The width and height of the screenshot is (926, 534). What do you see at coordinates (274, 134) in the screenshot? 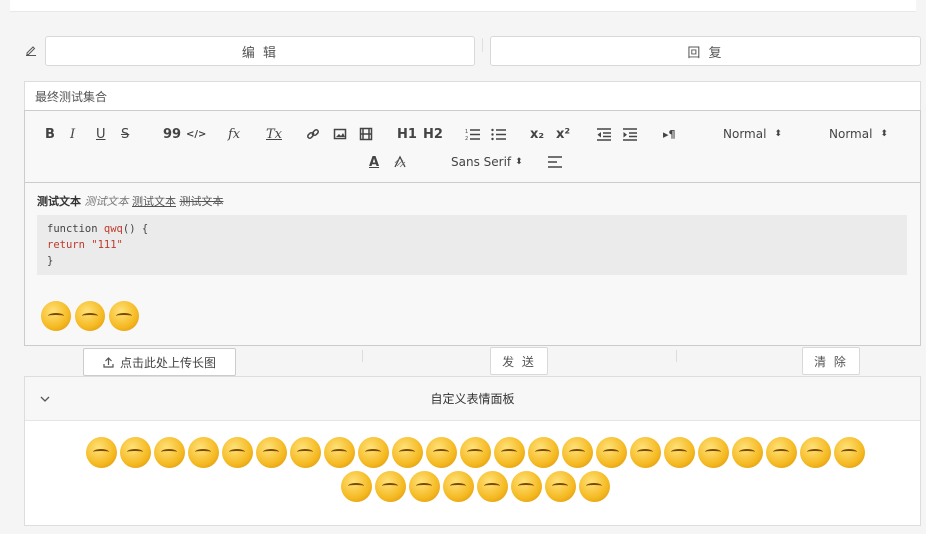
I see `clear-format-button: Tx` at bounding box center [274, 134].